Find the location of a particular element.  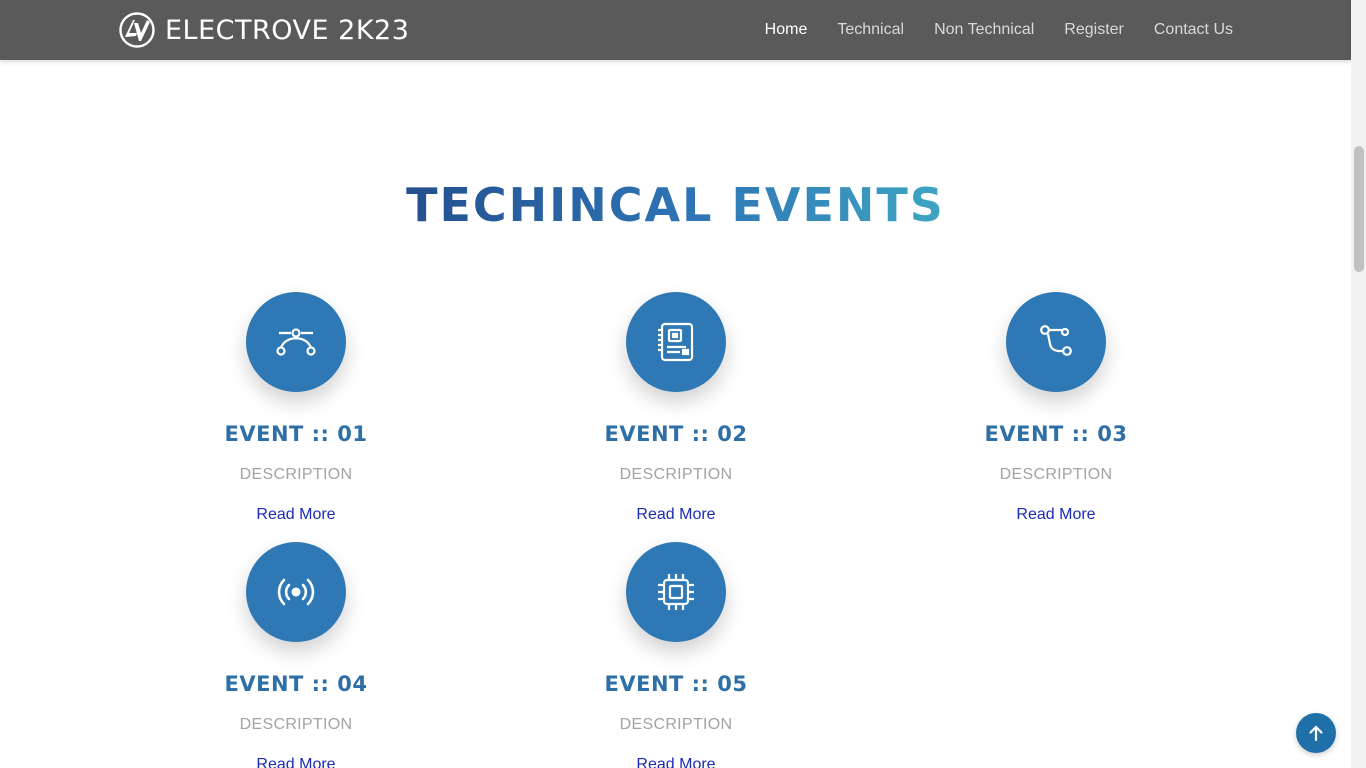

brand-name: ELECTROVE 2K23 is located at coordinates (287, 30).